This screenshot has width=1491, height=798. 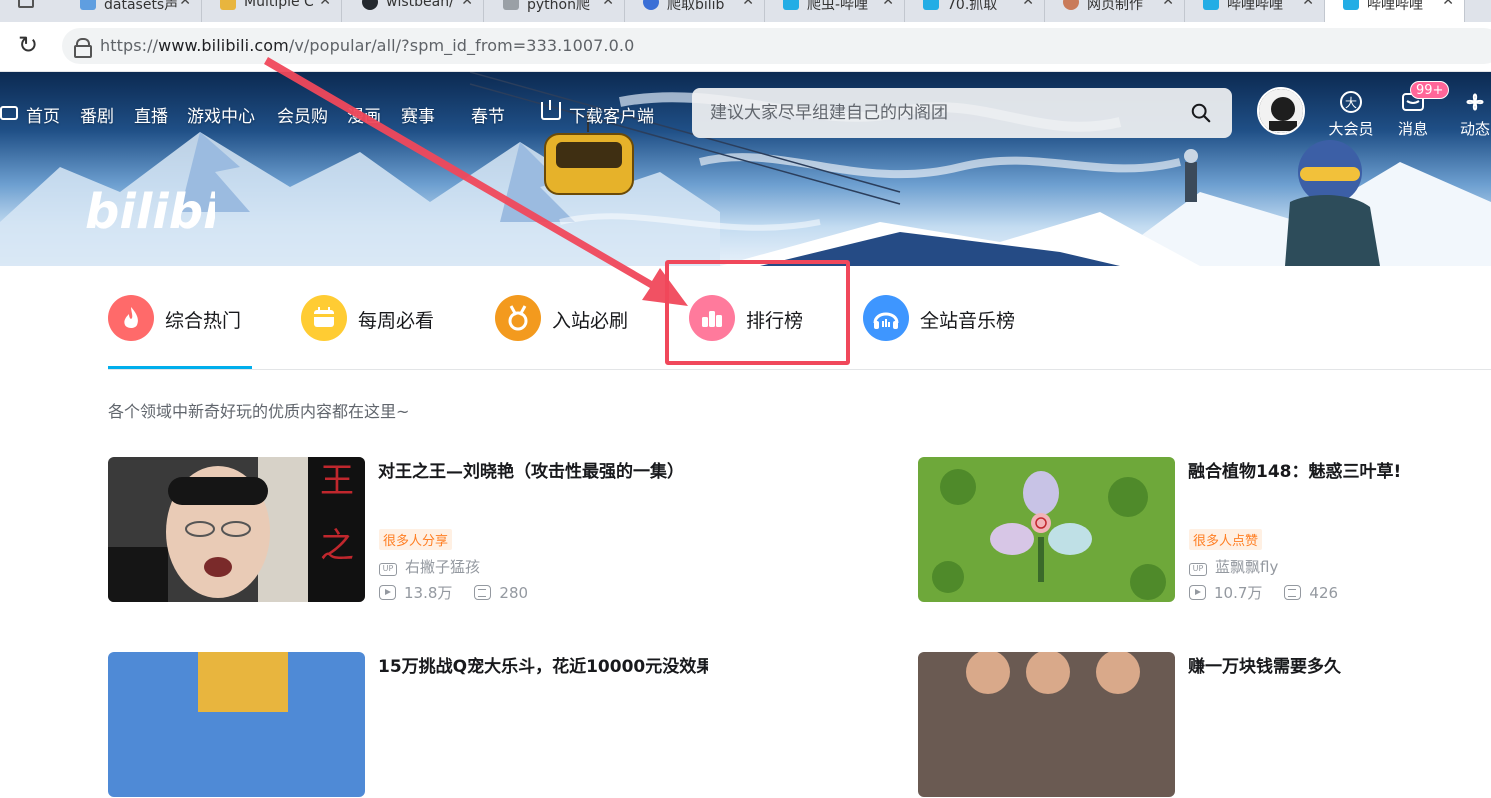 What do you see at coordinates (324, 318) in the screenshot?
I see `calendar-icon` at bounding box center [324, 318].